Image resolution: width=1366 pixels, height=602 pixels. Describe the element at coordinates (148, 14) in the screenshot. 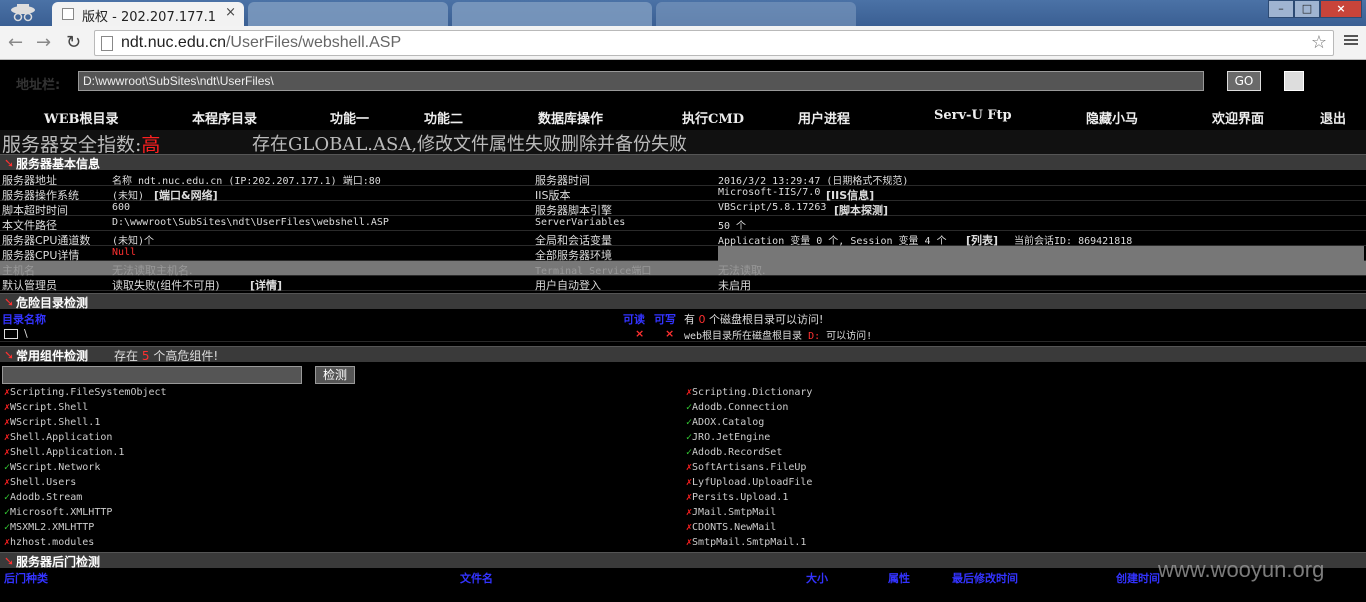

I see `tab-active: 版权 - 202.207.177.1 ×` at that location.